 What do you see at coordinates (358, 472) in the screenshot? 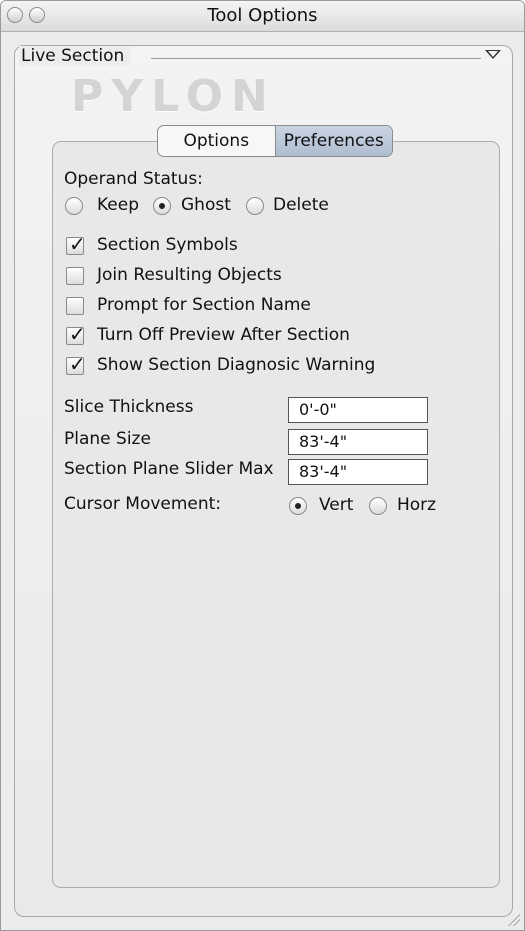
I see `slider-max-field: 83'-4"` at bounding box center [358, 472].